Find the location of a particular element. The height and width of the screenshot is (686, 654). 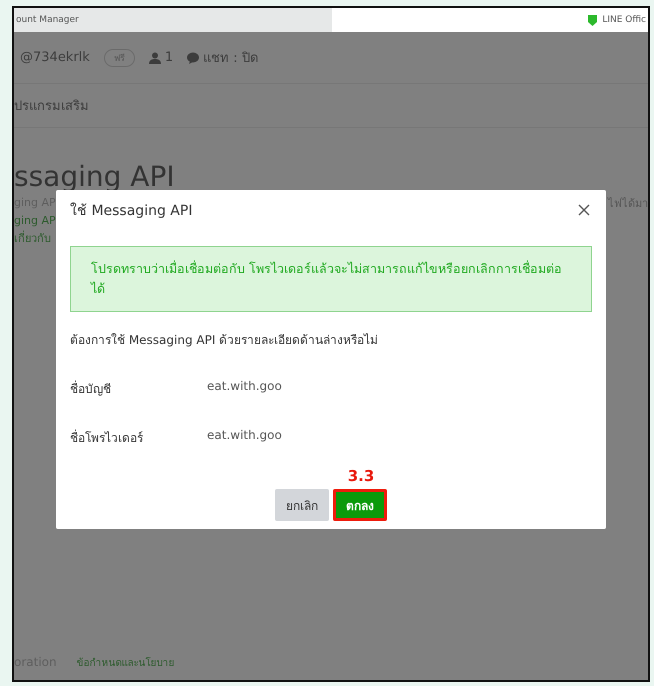

field-label: ชื่อโพรไวเดอร์ is located at coordinates (107, 437).